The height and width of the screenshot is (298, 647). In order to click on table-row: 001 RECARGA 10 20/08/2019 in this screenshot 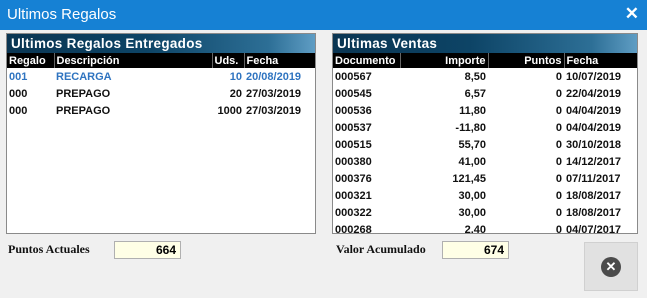, I will do `click(161, 76)`.